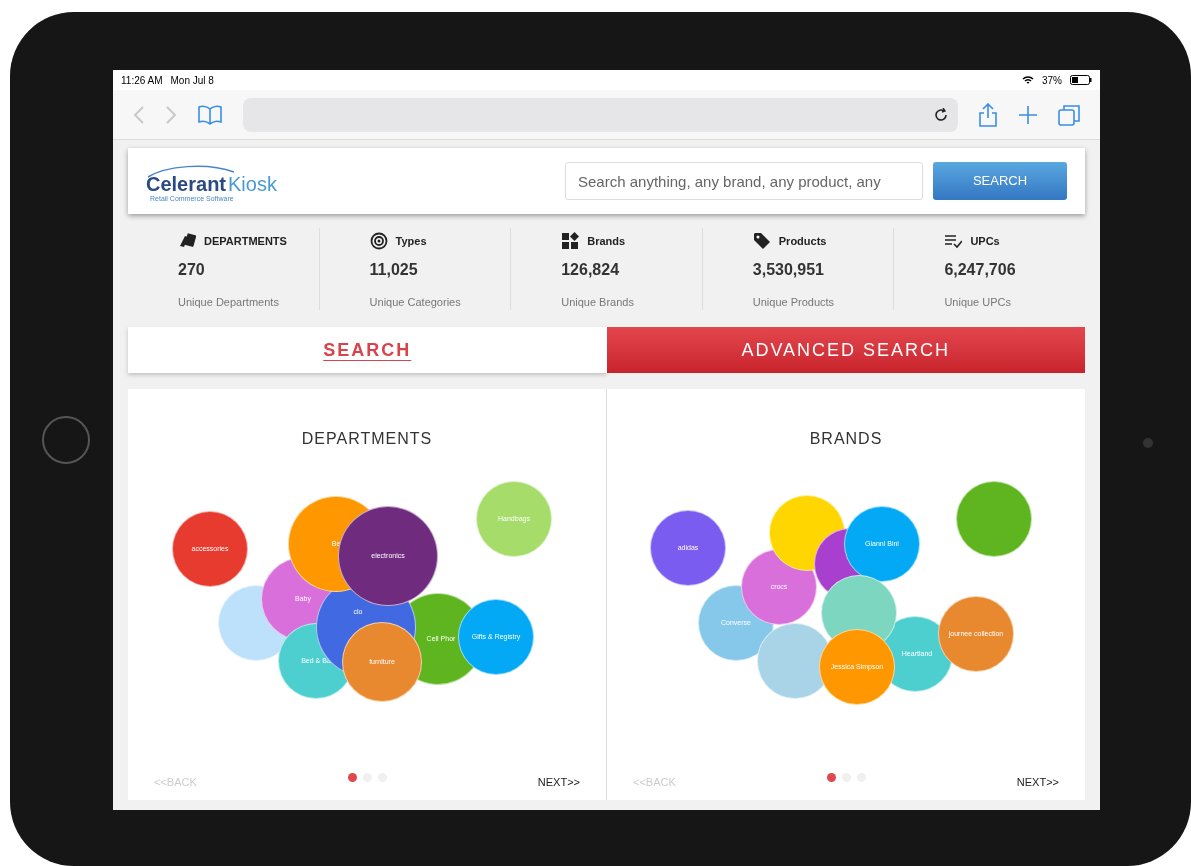 This screenshot has height=866, width=1191. Describe the element at coordinates (846, 439) in the screenshot. I see `panel-title: BRANDS` at that location.